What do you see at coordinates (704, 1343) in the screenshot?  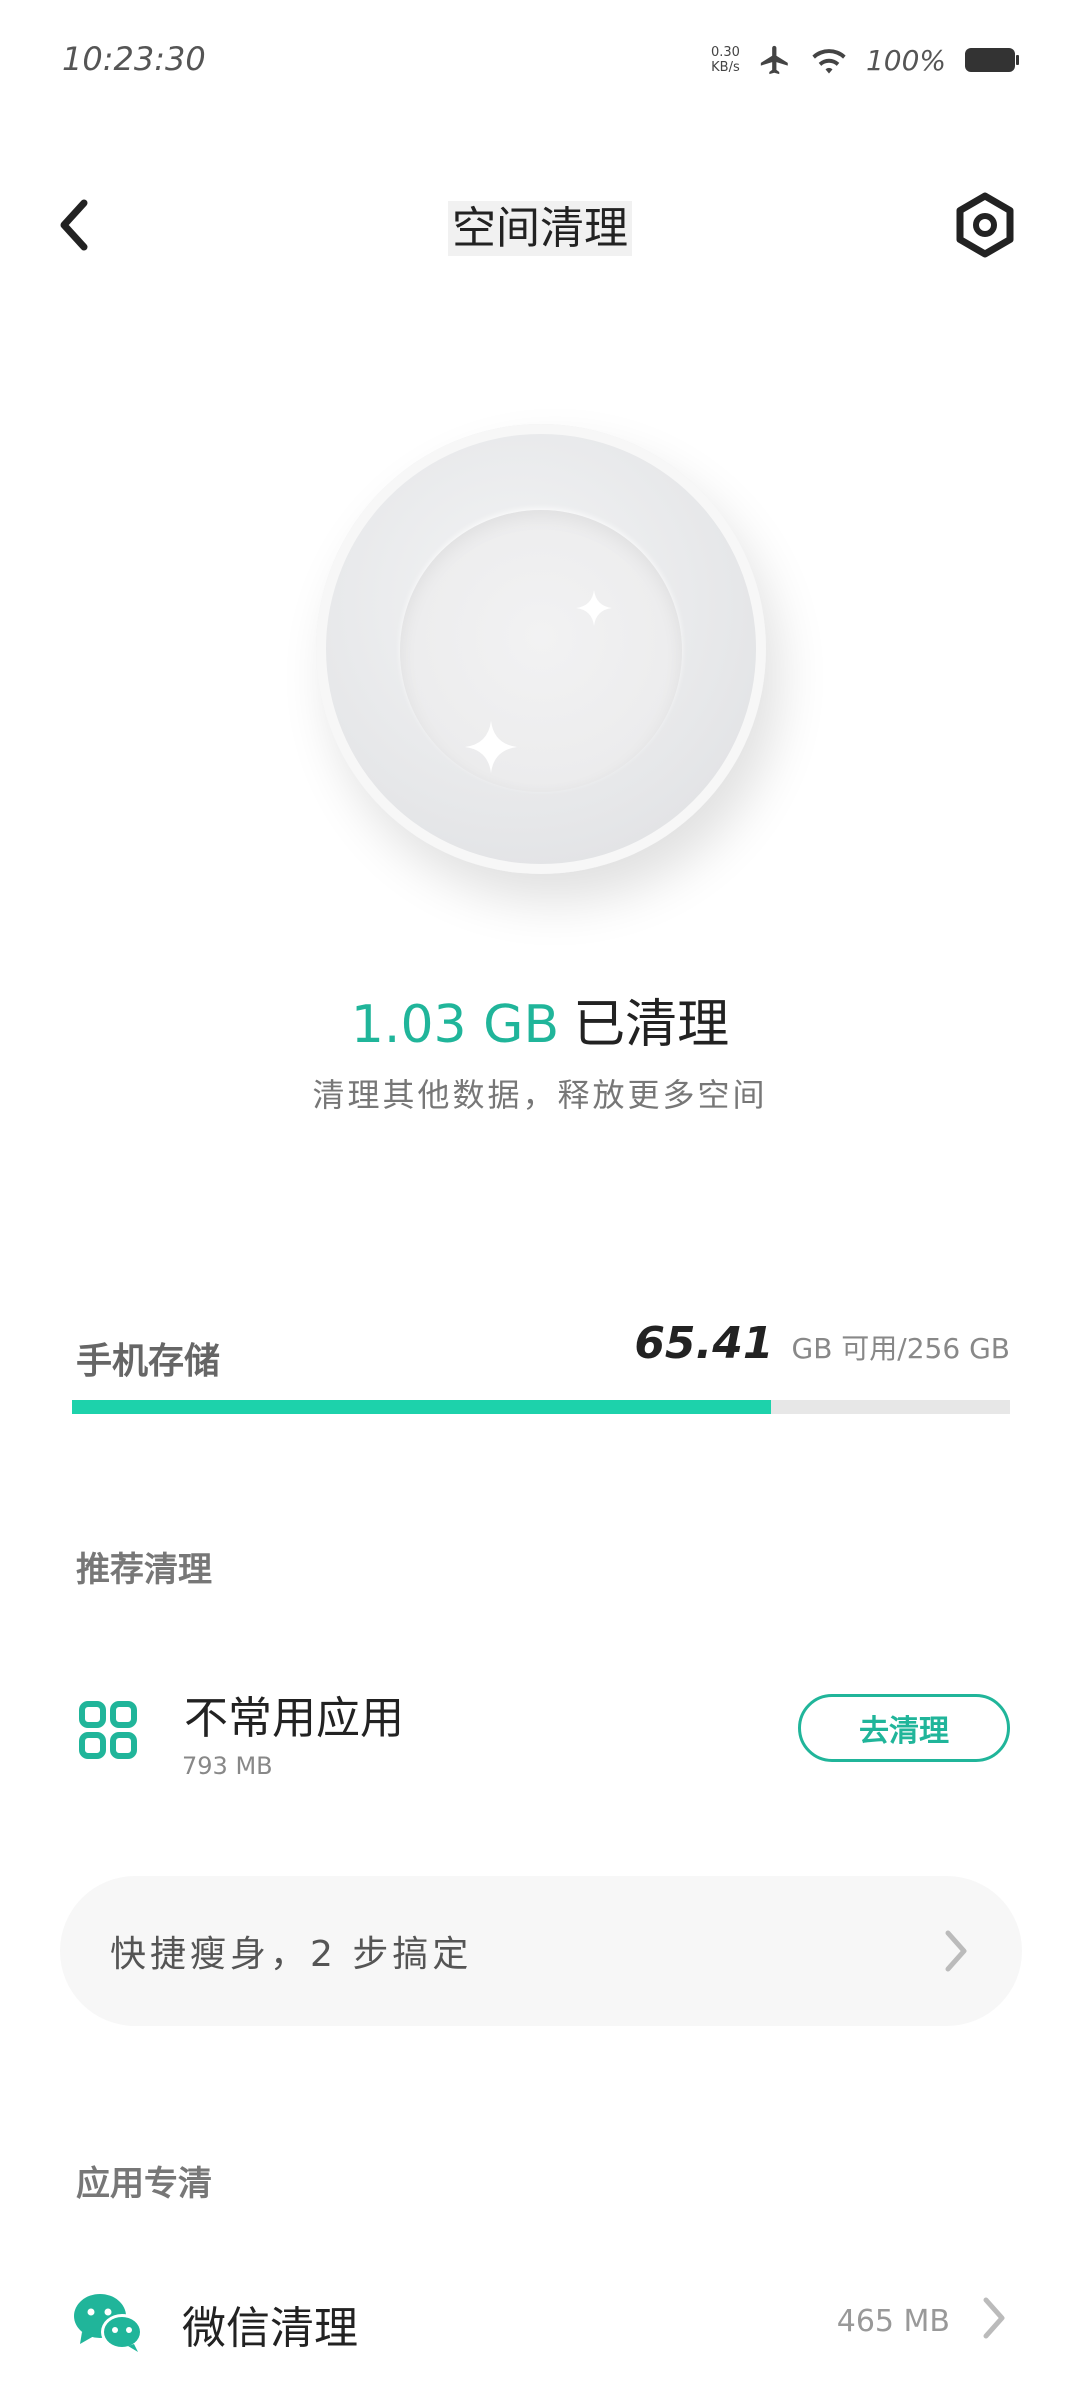 I see `storage-available: 65.41` at bounding box center [704, 1343].